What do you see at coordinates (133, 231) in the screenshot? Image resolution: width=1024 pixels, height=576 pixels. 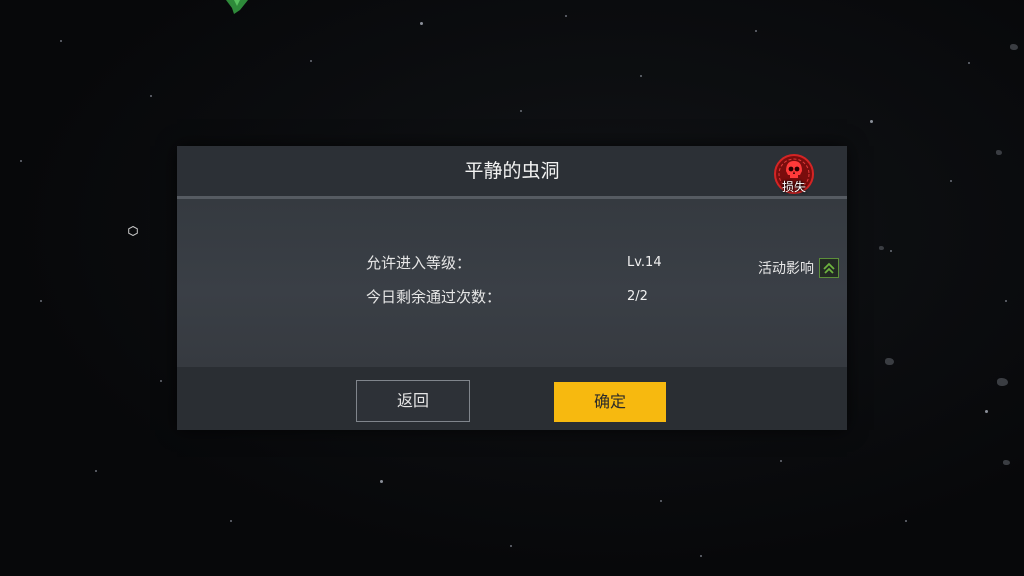 I see `waypoint-marker-icon` at bounding box center [133, 231].